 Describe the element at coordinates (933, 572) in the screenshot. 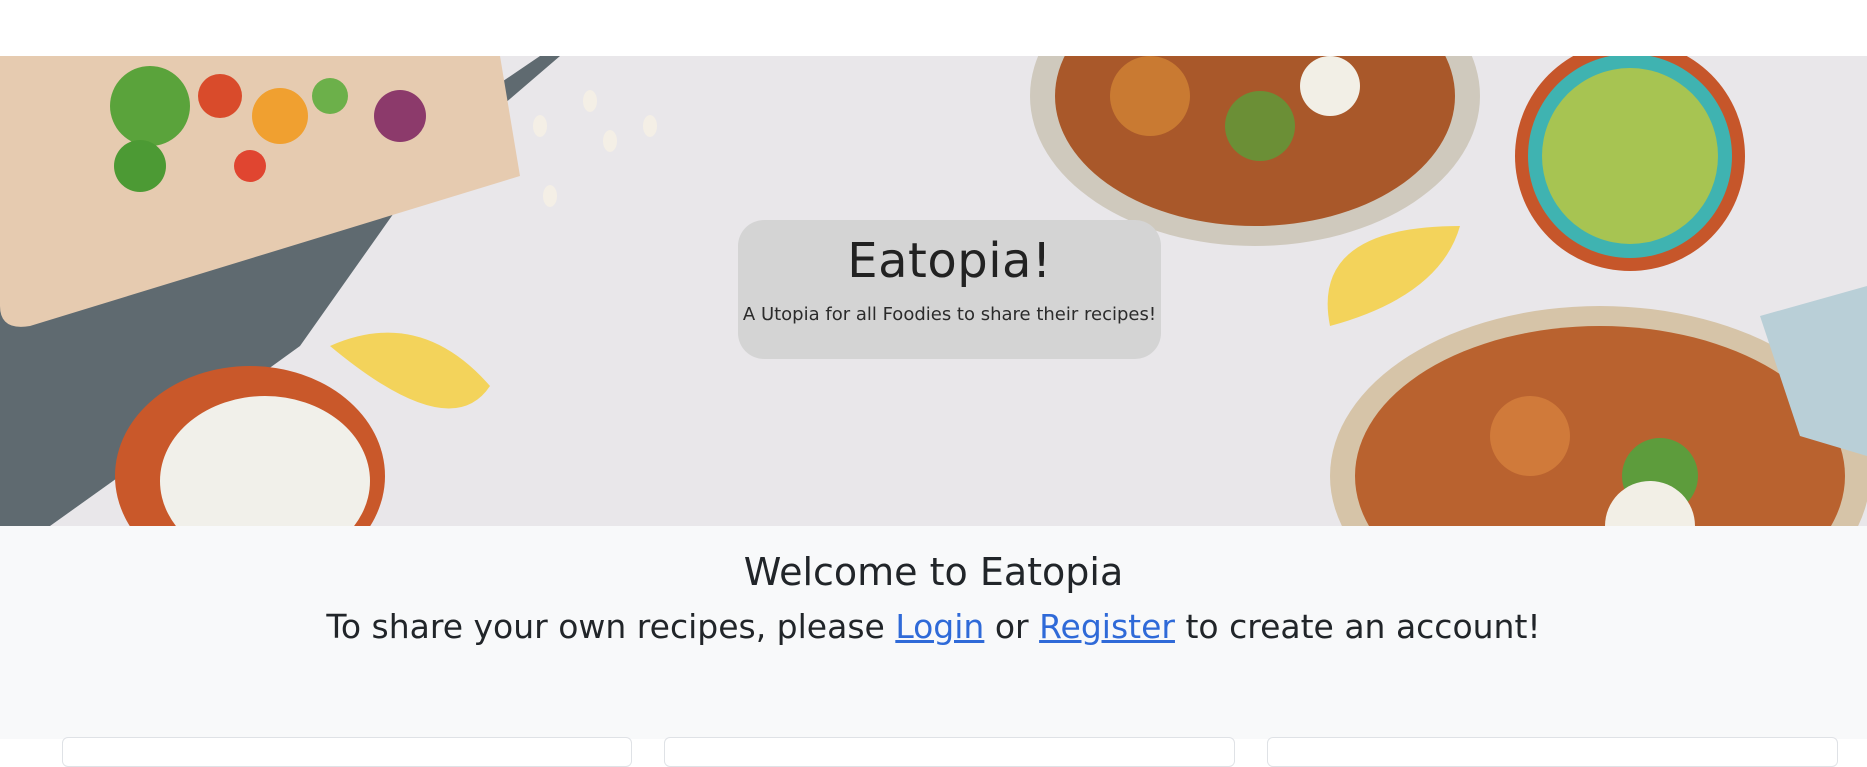

I see `welcome-title: Welcome to Eatopia` at that location.